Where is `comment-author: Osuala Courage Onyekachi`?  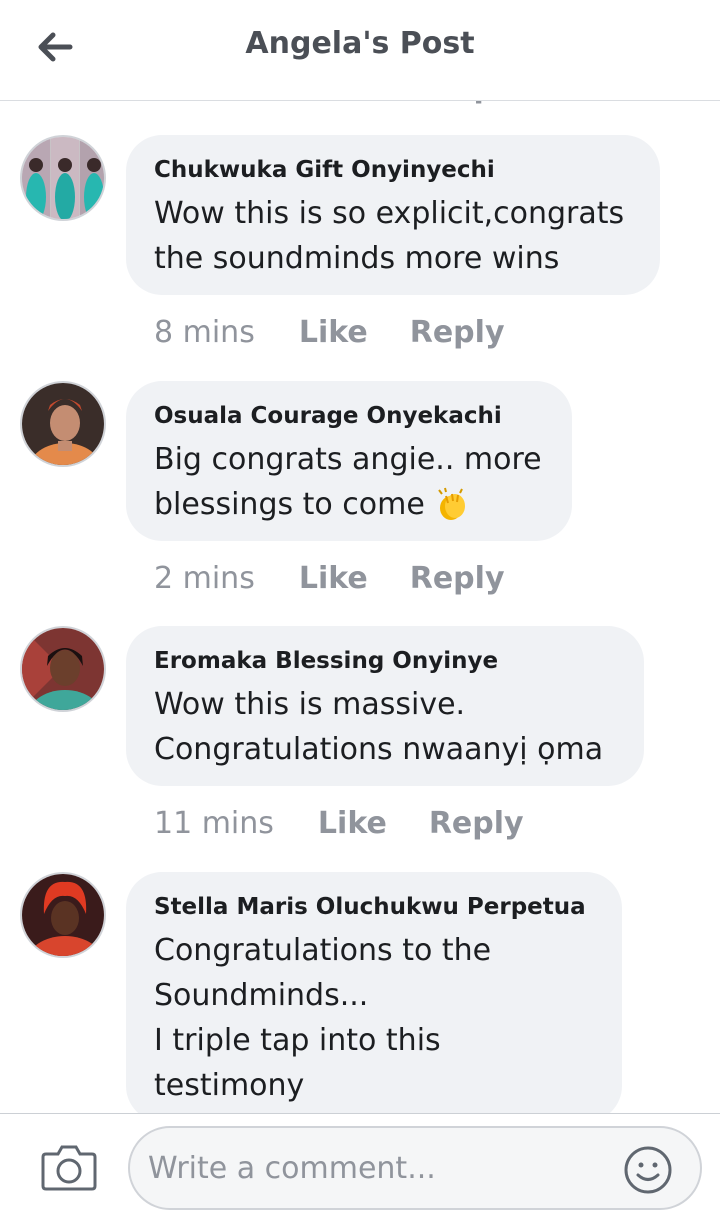
comment-author: Osuala Courage Onyekachi is located at coordinates (348, 416).